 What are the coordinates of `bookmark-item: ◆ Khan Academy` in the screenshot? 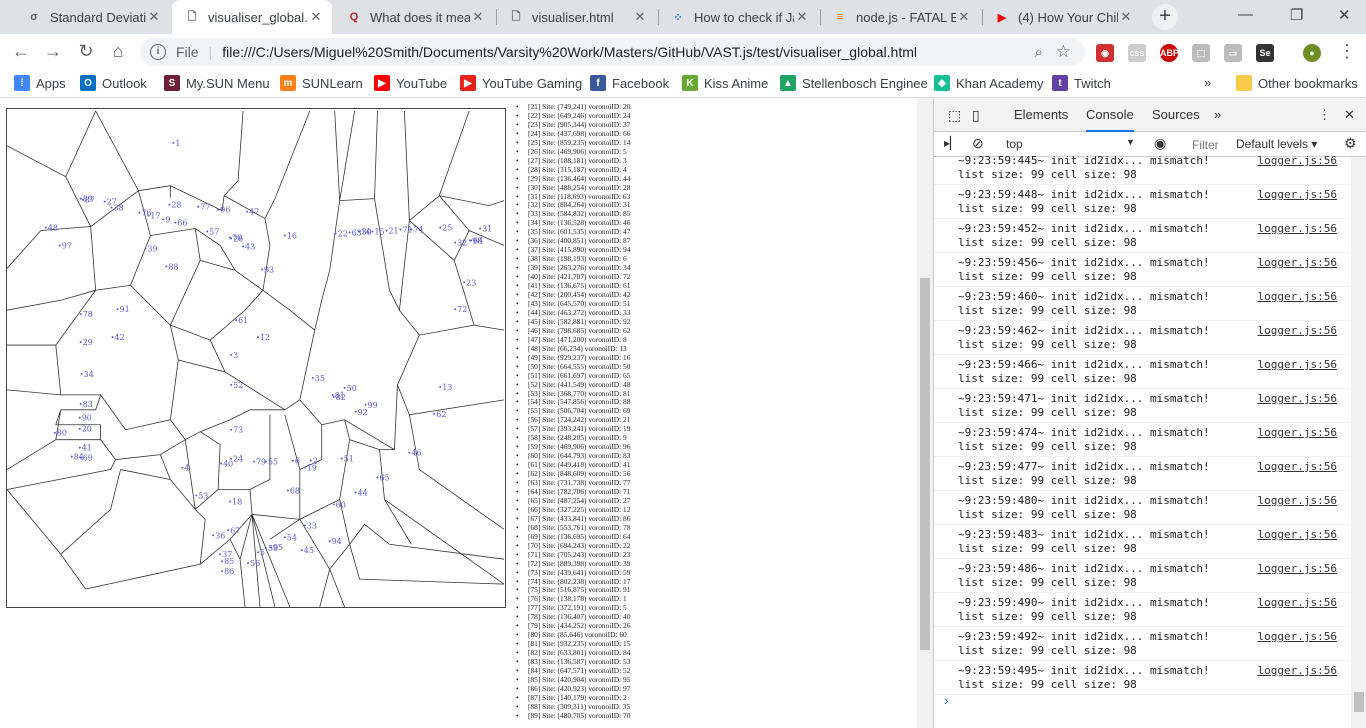 It's located at (988, 83).